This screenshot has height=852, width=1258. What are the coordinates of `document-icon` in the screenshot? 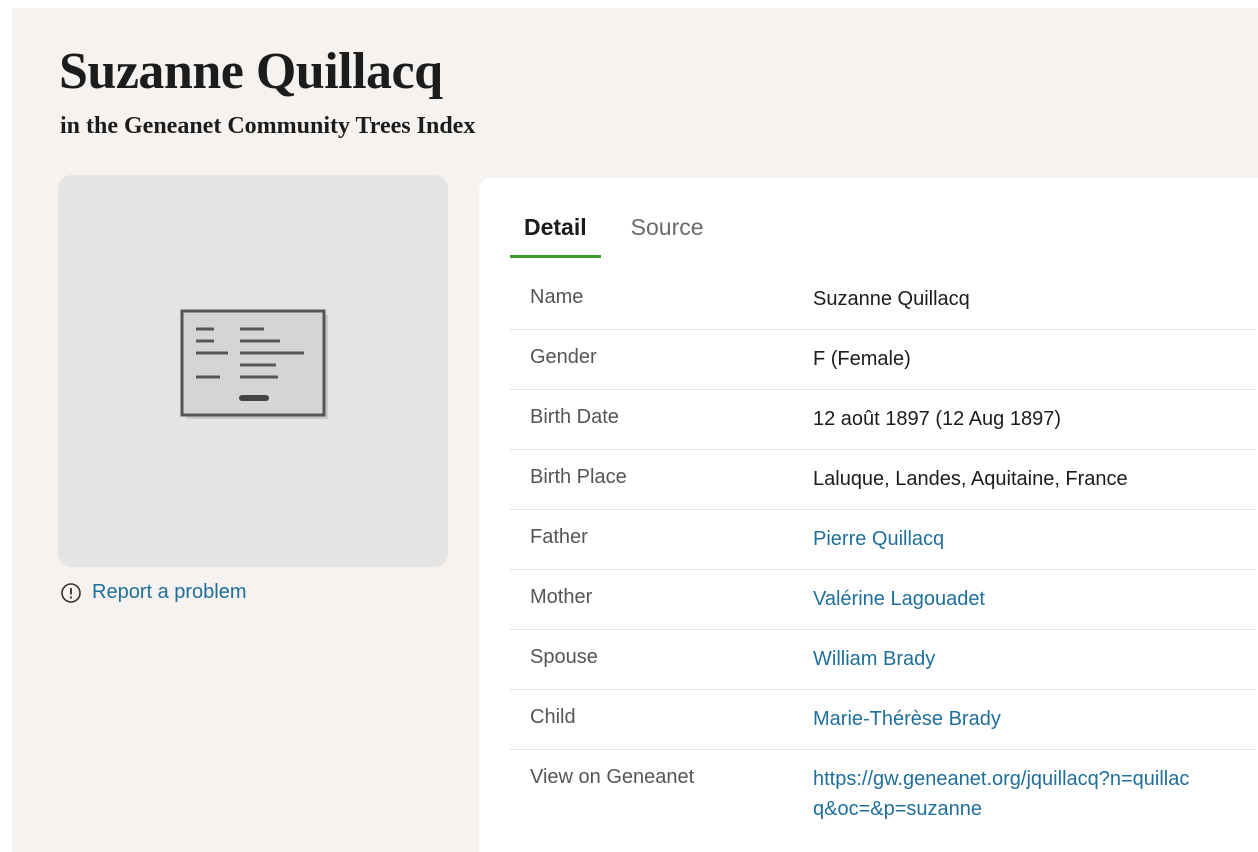 It's located at (254, 364).